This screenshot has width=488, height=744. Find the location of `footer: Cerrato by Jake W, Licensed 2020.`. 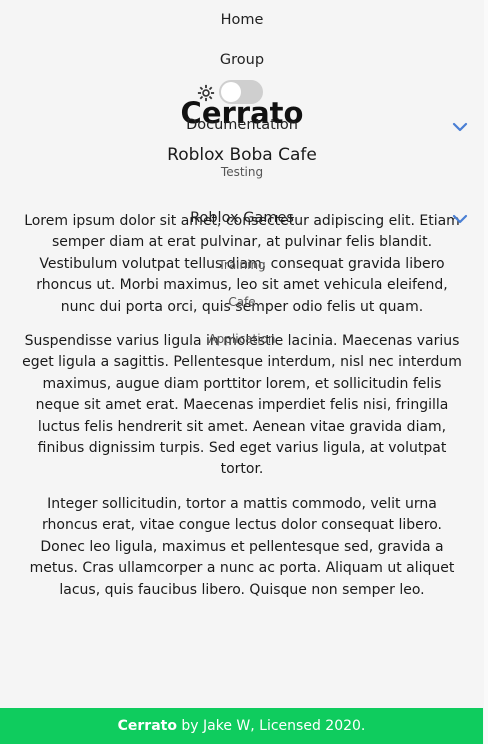

footer: Cerrato by Jake W, Licensed 2020. is located at coordinates (241, 726).